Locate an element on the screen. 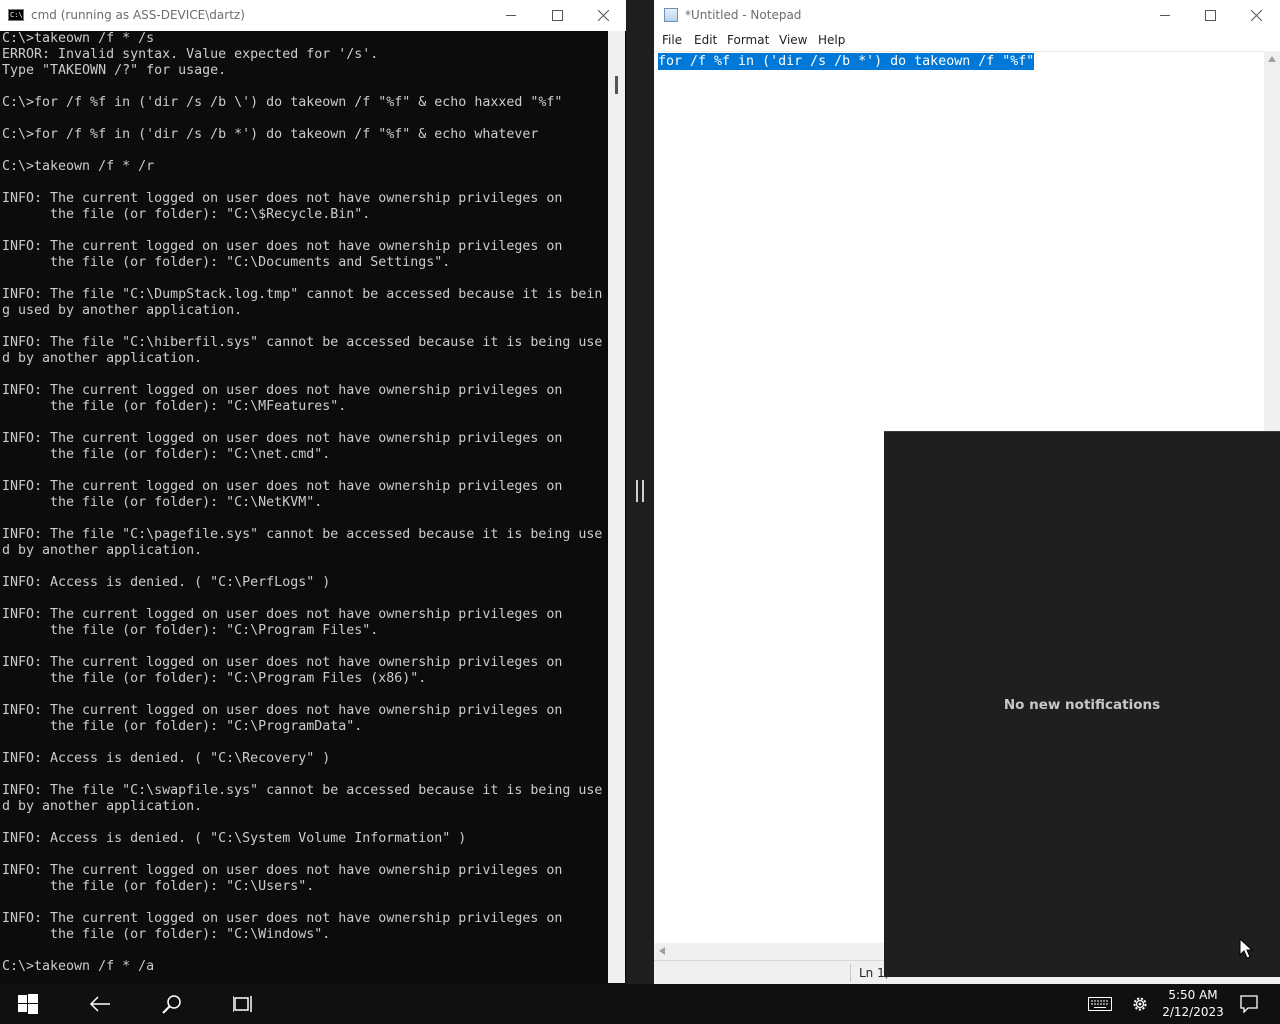  notepad-minimize-button is located at coordinates (1165, 15).